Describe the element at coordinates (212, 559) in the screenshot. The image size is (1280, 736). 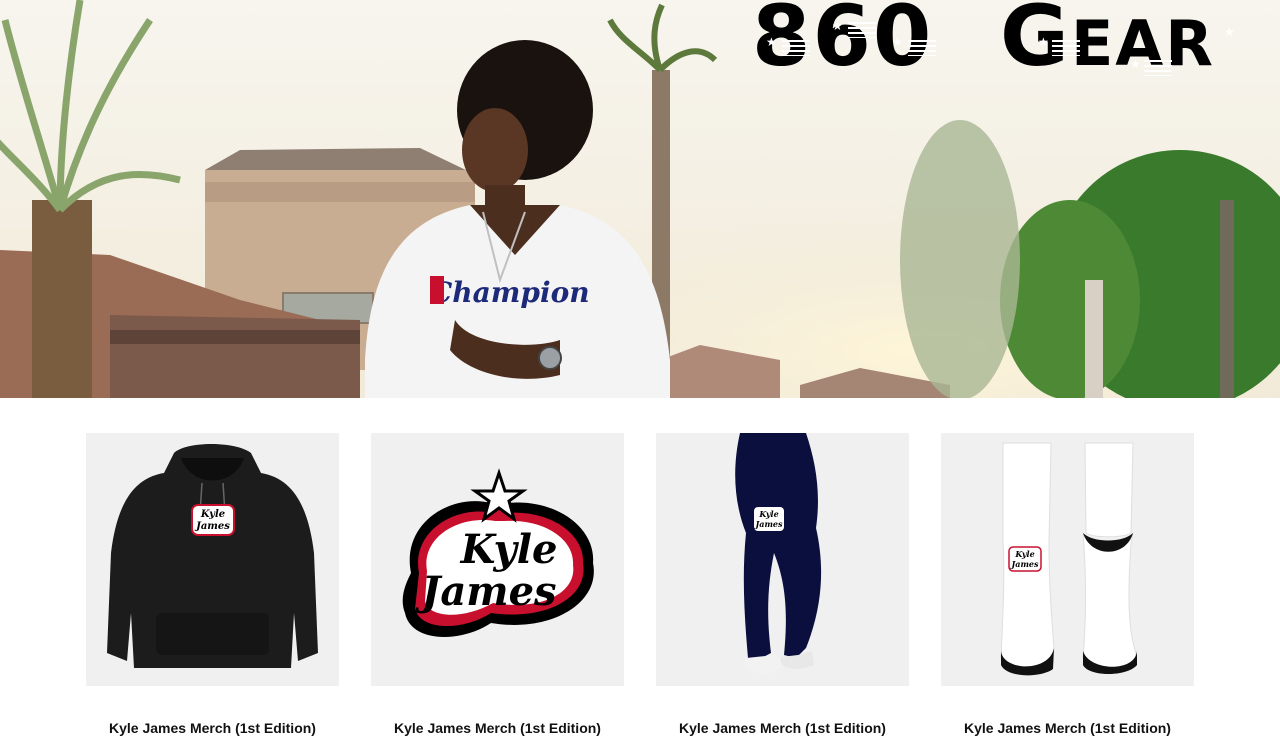
I see `product-image-hoodie: Kyle James` at that location.